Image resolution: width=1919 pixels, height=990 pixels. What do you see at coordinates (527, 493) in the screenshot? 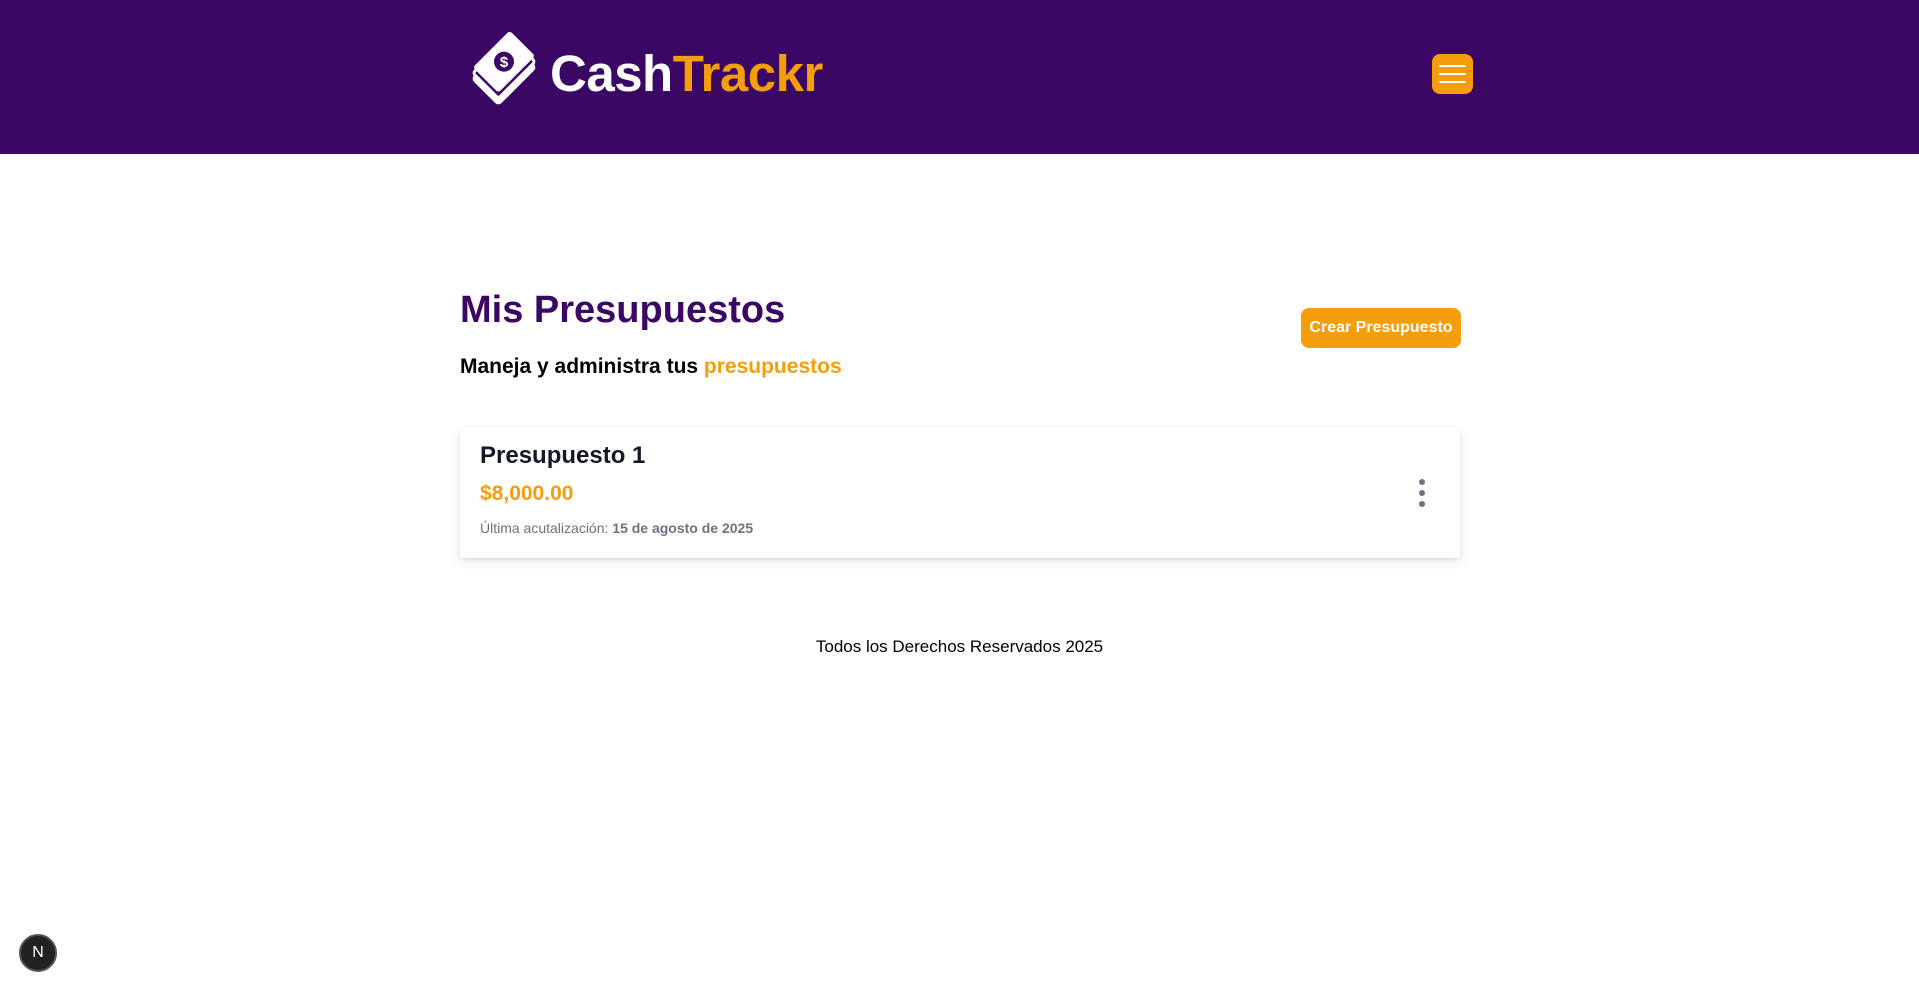
I see `budget-amount: $8,000.00` at bounding box center [527, 493].